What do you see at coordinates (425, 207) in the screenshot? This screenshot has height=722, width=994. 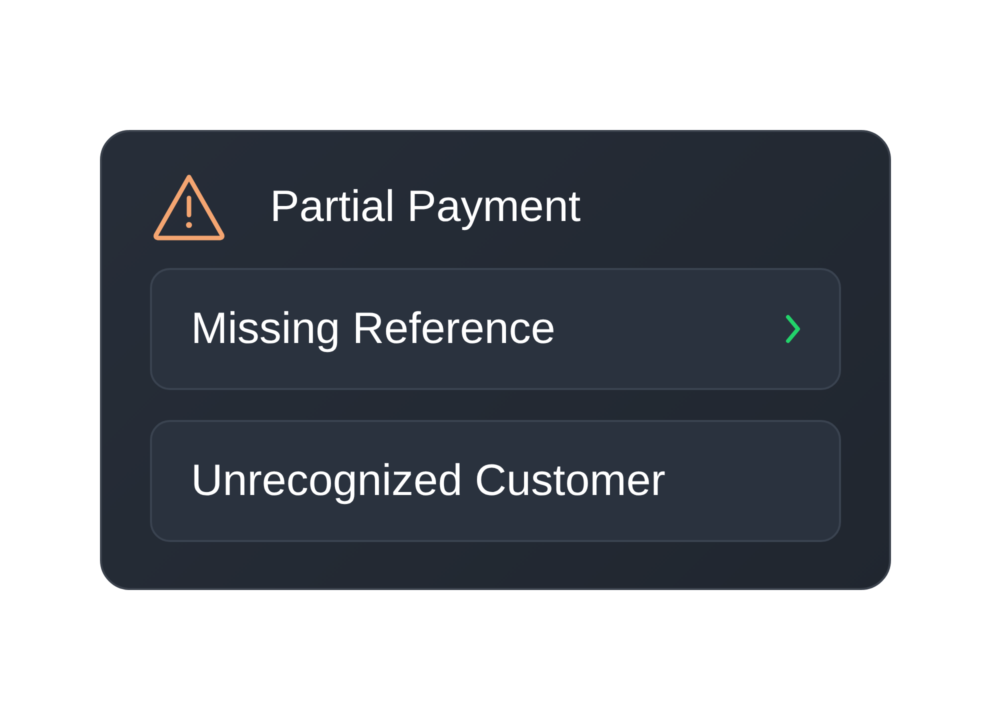 I see `alert-title: Partial Payment` at bounding box center [425, 207].